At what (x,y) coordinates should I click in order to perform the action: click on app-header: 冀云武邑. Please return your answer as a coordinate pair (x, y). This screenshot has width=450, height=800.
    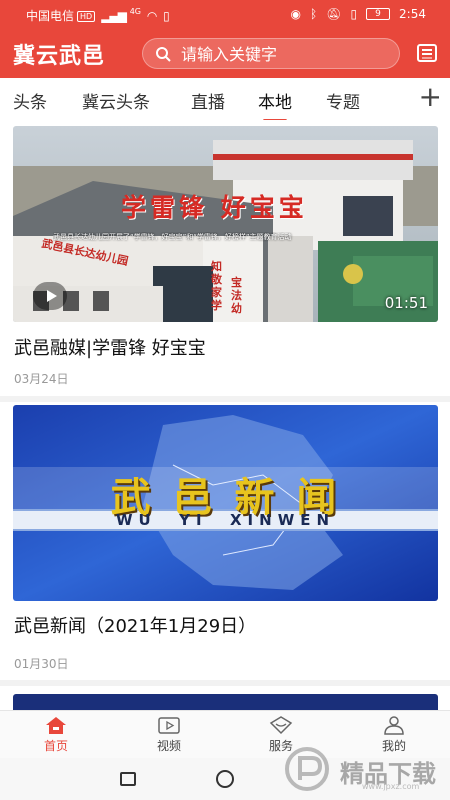
    Looking at the image, I should click on (225, 53).